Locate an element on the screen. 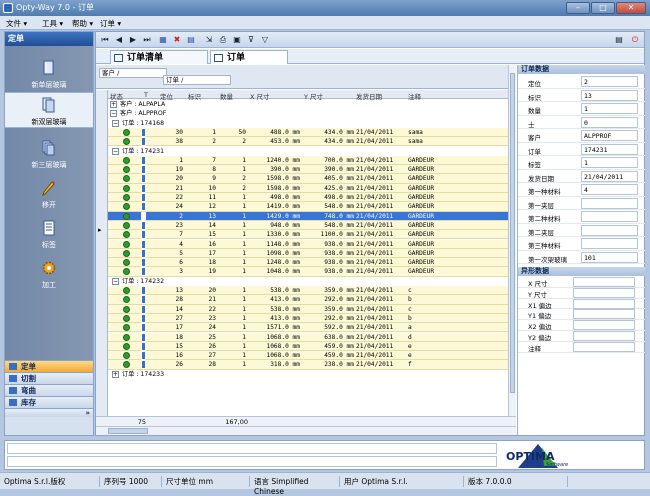  table-row: 19 8 1 390.0 mm 390.0 mm 21/04/2011 GARDEUR is located at coordinates (308, 170).